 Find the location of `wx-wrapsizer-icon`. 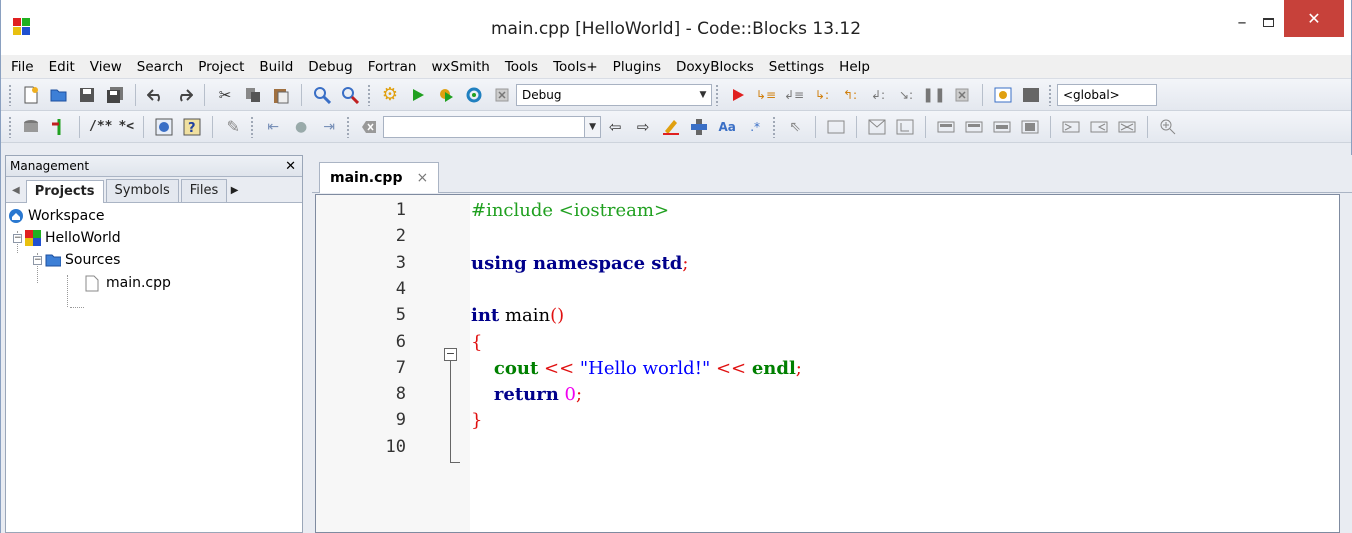

wx-wrapsizer-icon is located at coordinates (1099, 127).